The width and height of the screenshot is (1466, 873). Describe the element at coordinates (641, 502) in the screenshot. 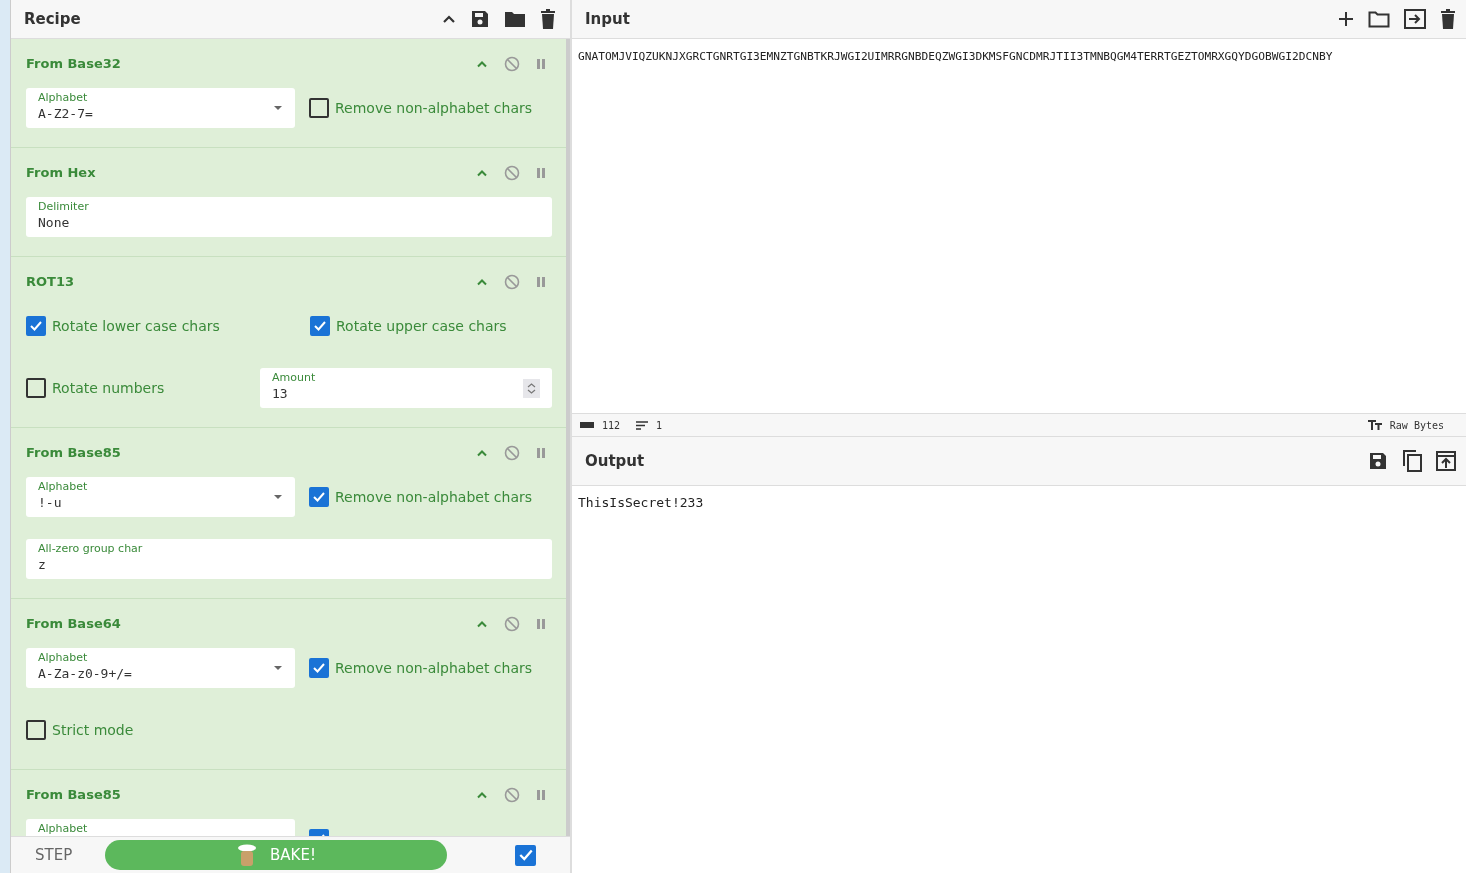

I see `output-text: ThisIsSecret!233` at that location.